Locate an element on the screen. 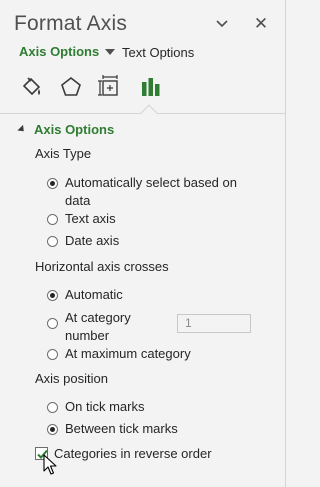 The image size is (320, 487). label-line-1: At category is located at coordinates (98, 317).